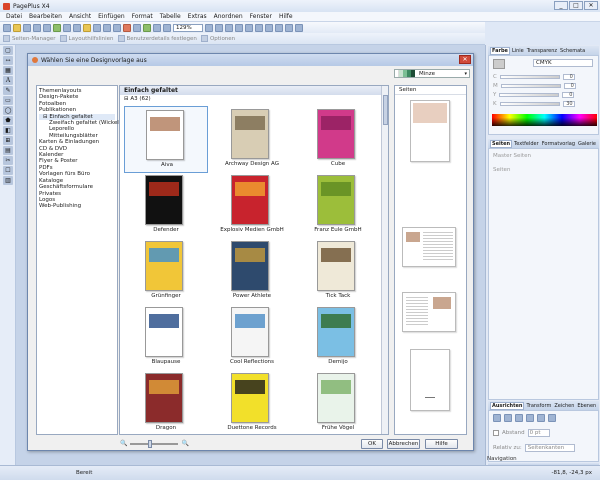  What do you see at coordinates (45, 16) in the screenshot?
I see `menu-bearbeiten: Bearbeiten` at bounding box center [45, 16].